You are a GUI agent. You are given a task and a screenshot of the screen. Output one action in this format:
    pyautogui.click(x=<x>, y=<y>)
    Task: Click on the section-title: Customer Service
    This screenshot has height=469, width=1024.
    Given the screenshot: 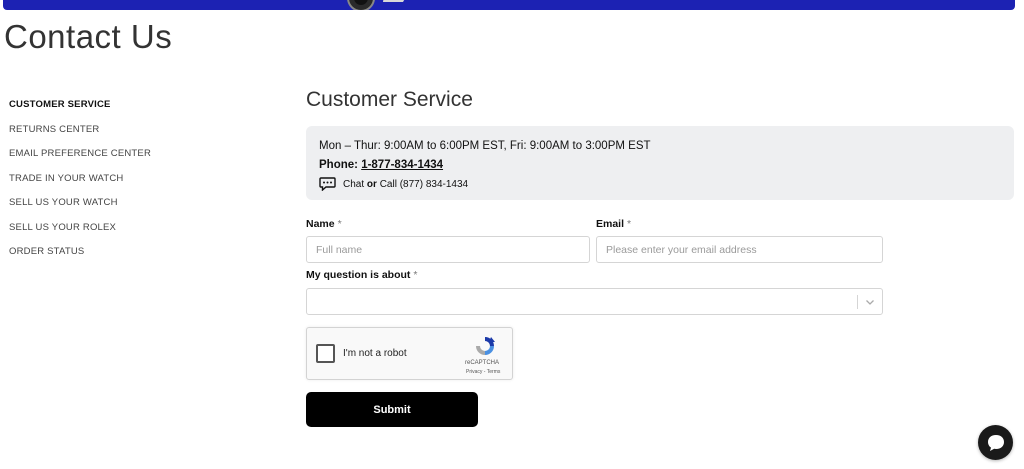 What is the action you would take?
    pyautogui.click(x=389, y=99)
    